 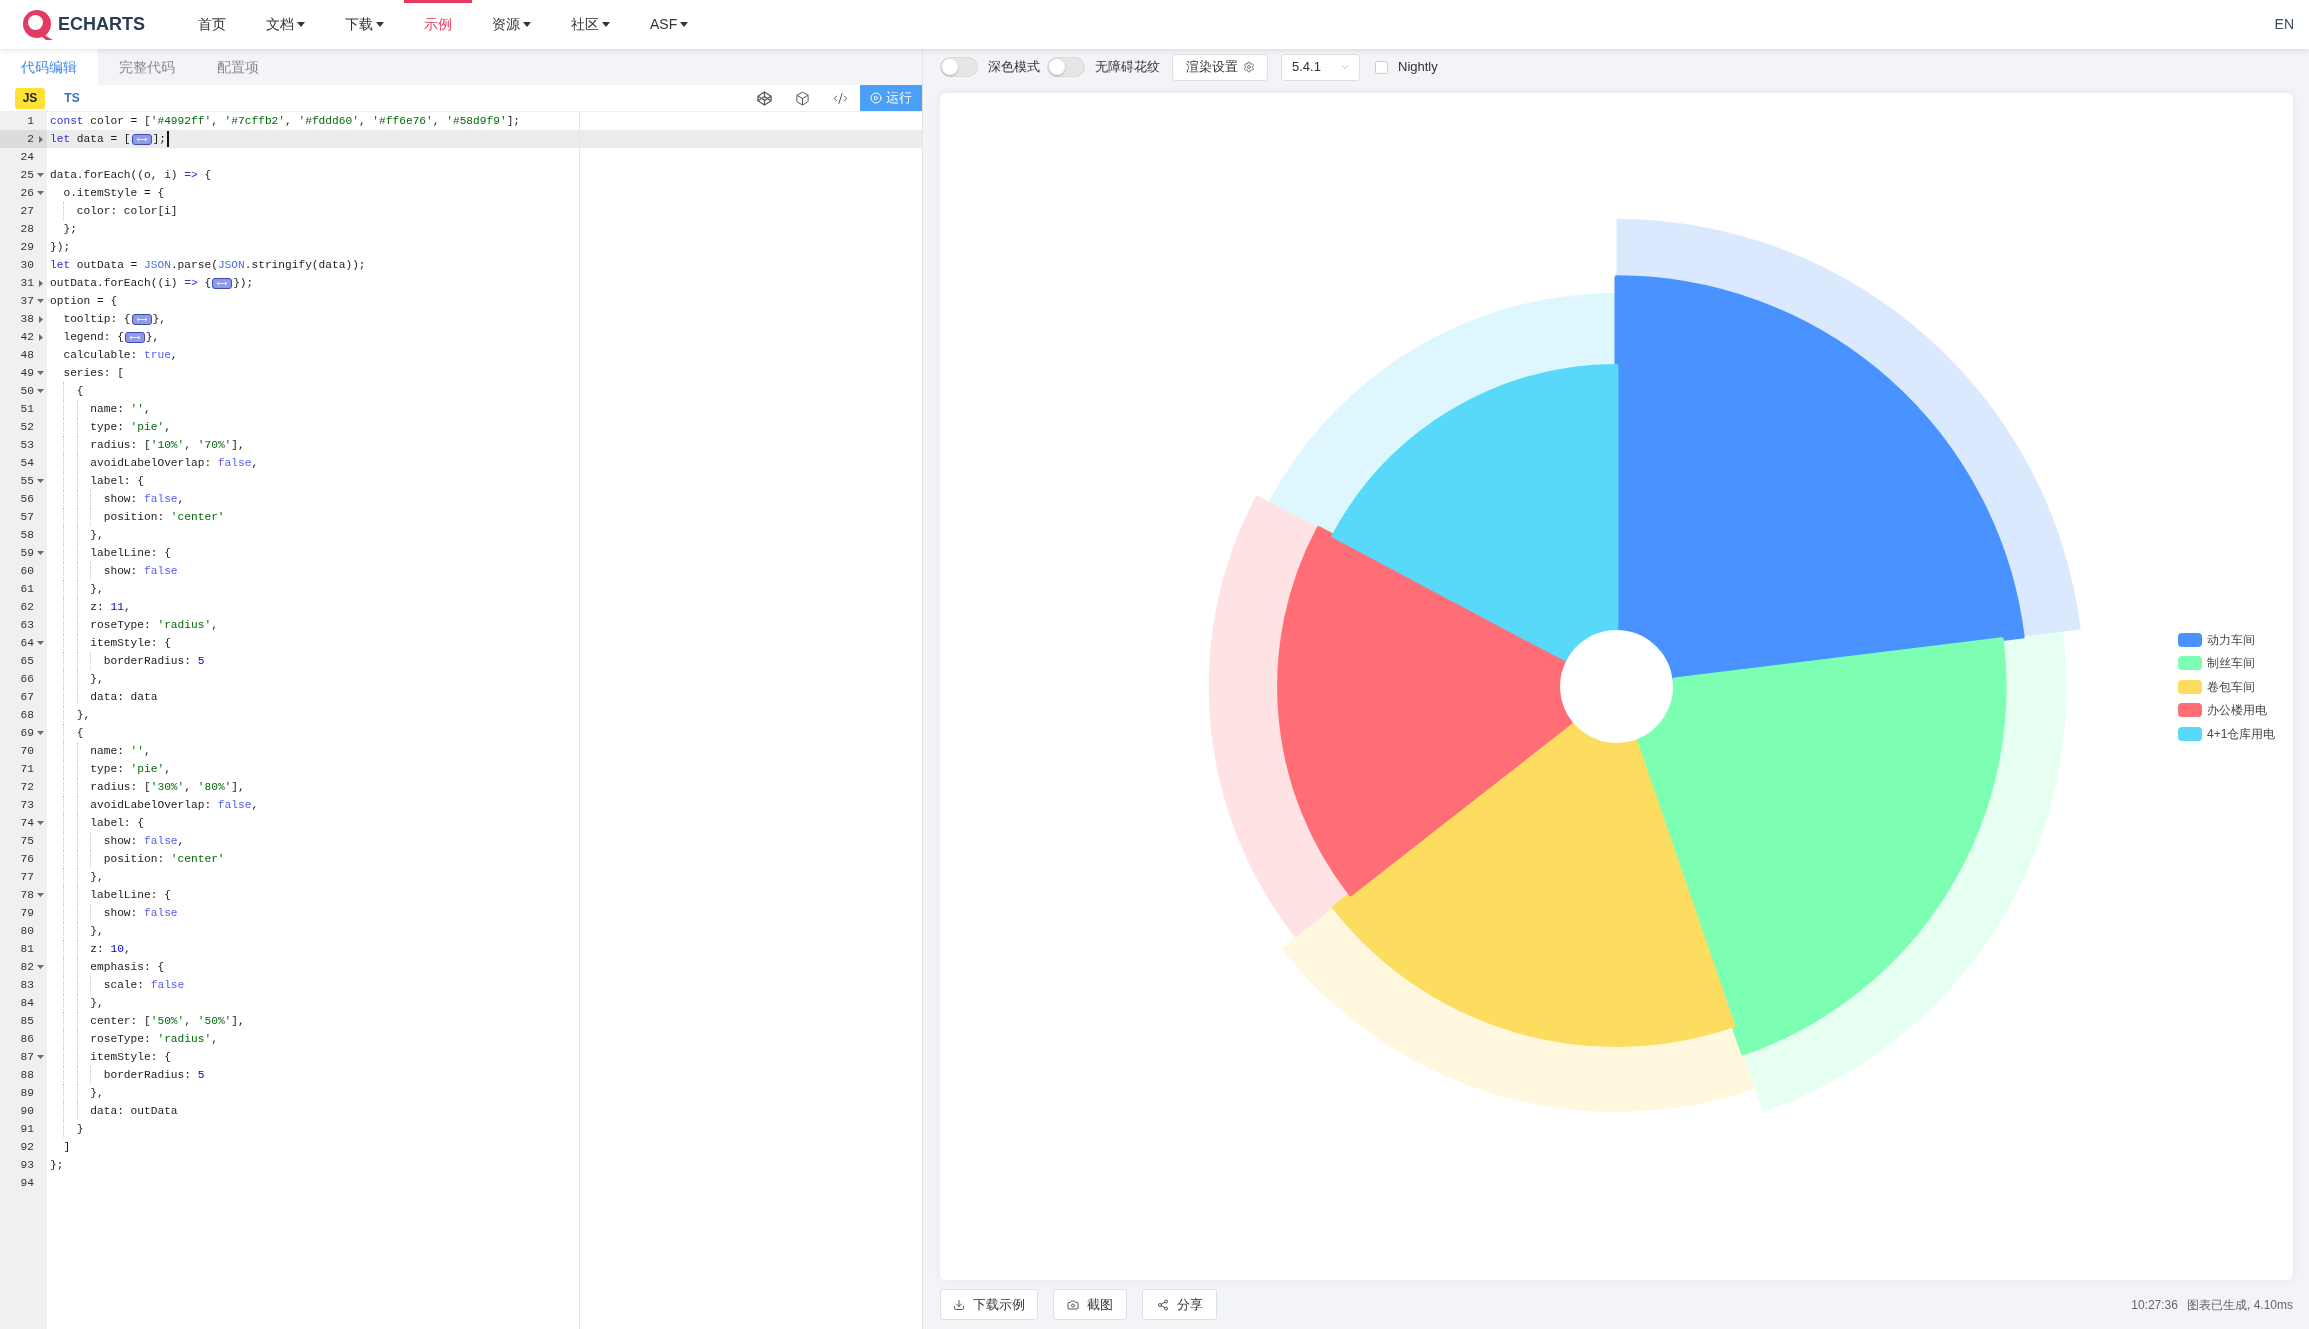 I want to click on language-tab: TS, so click(x=72, y=98).